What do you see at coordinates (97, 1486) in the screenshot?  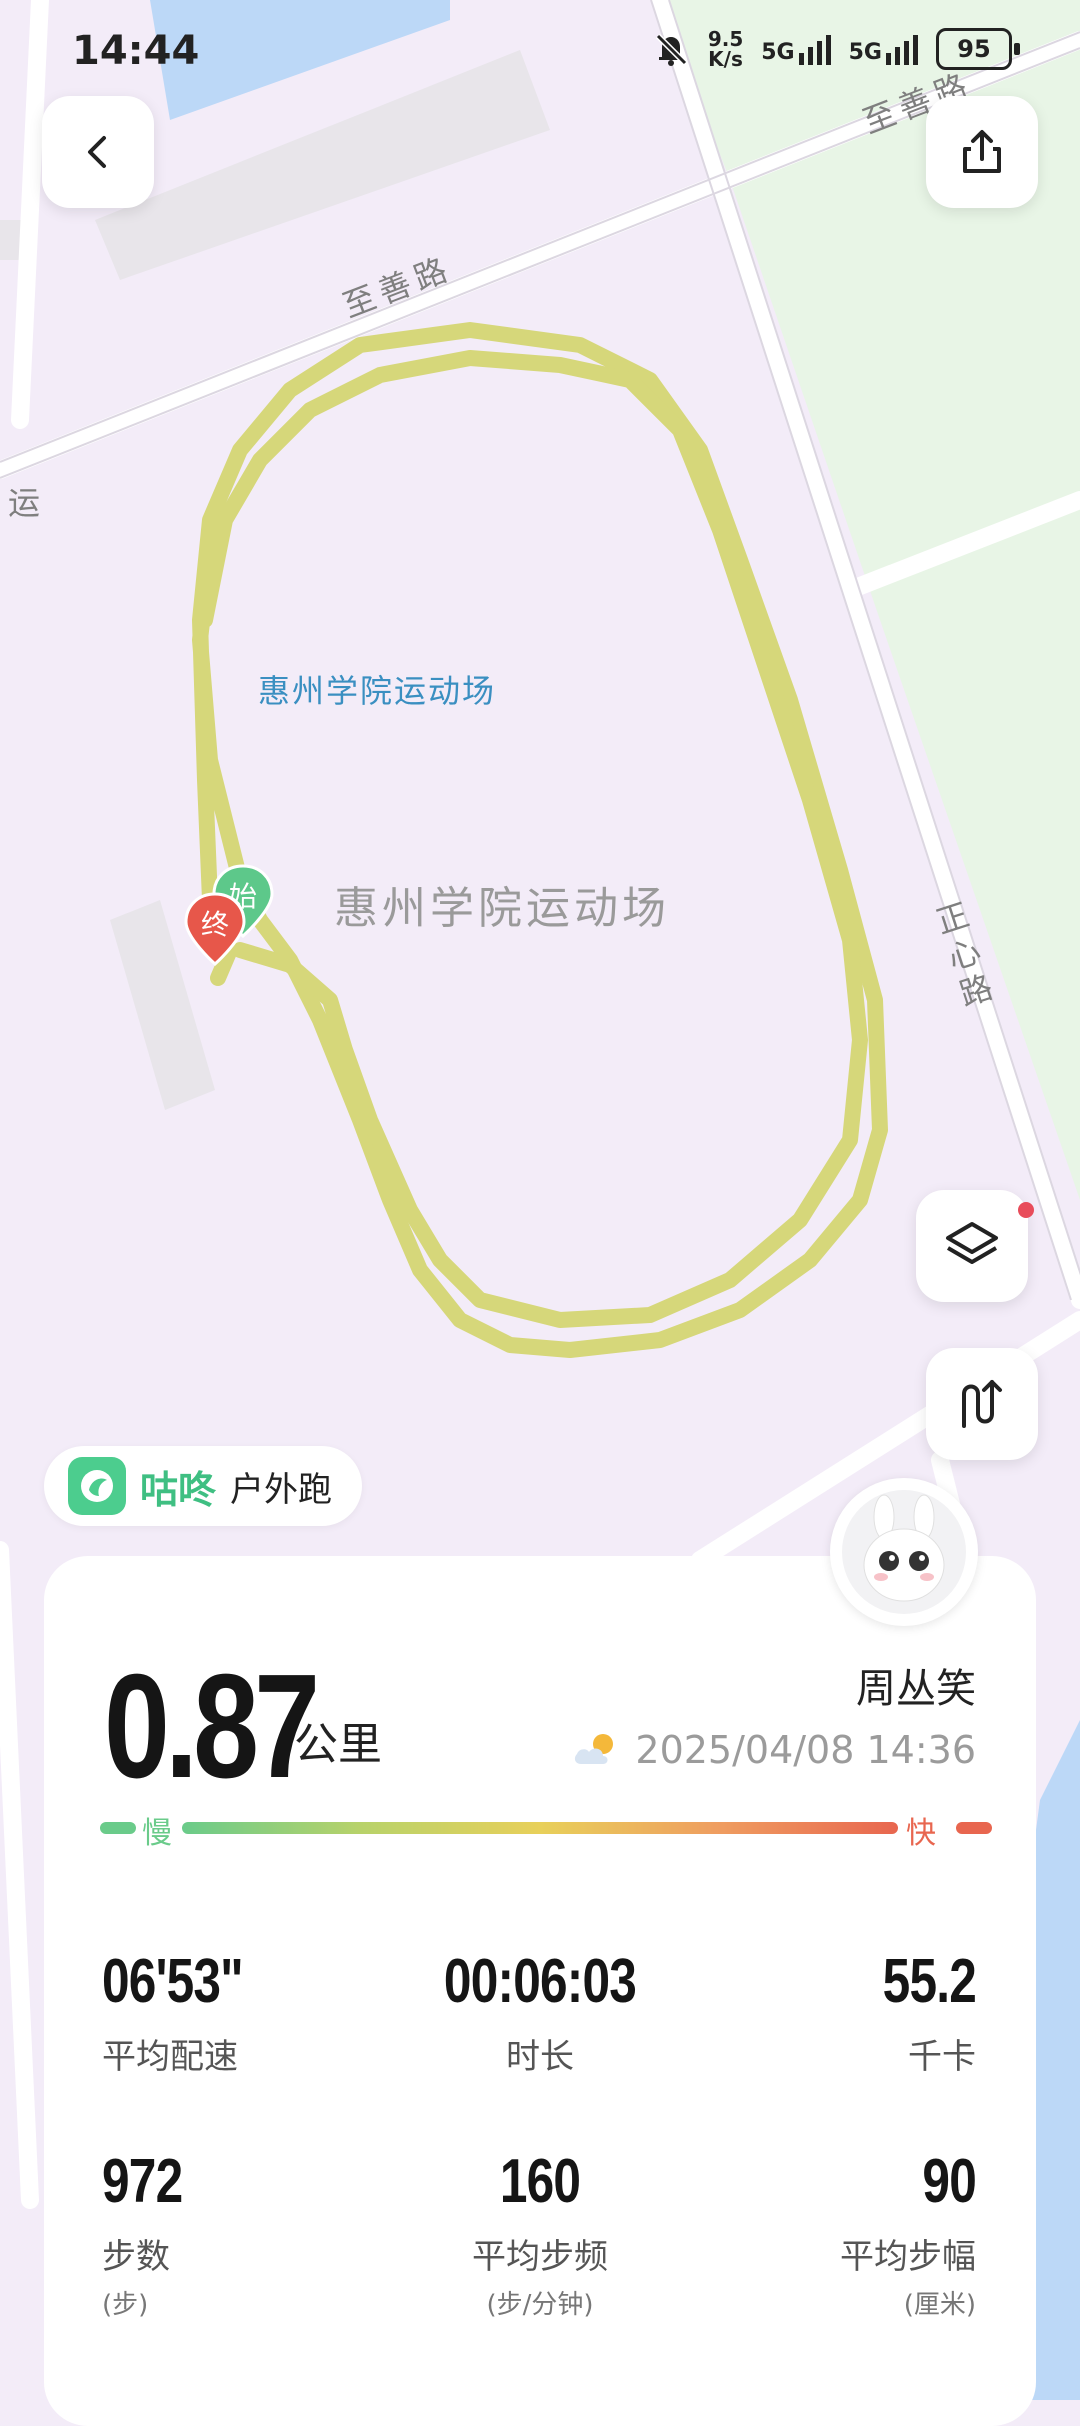 I see `codoon-logo-icon` at bounding box center [97, 1486].